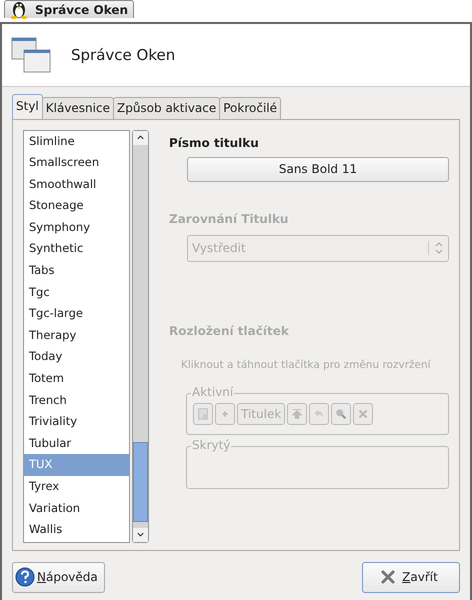 The image size is (472, 600). What do you see at coordinates (77, 335) in the screenshot?
I see `theme-item: Therapy` at bounding box center [77, 335].